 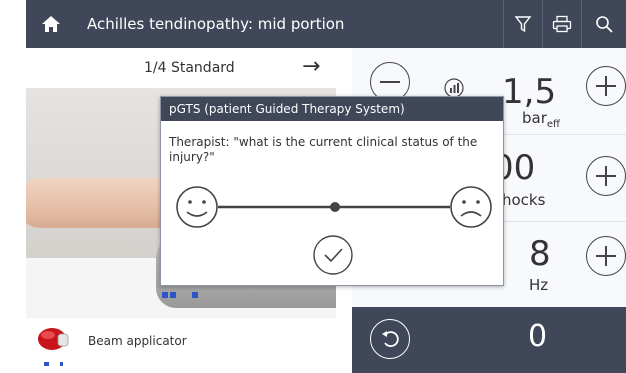 What do you see at coordinates (524, 200) in the screenshot?
I see `shocks-unit: hocks` at bounding box center [524, 200].